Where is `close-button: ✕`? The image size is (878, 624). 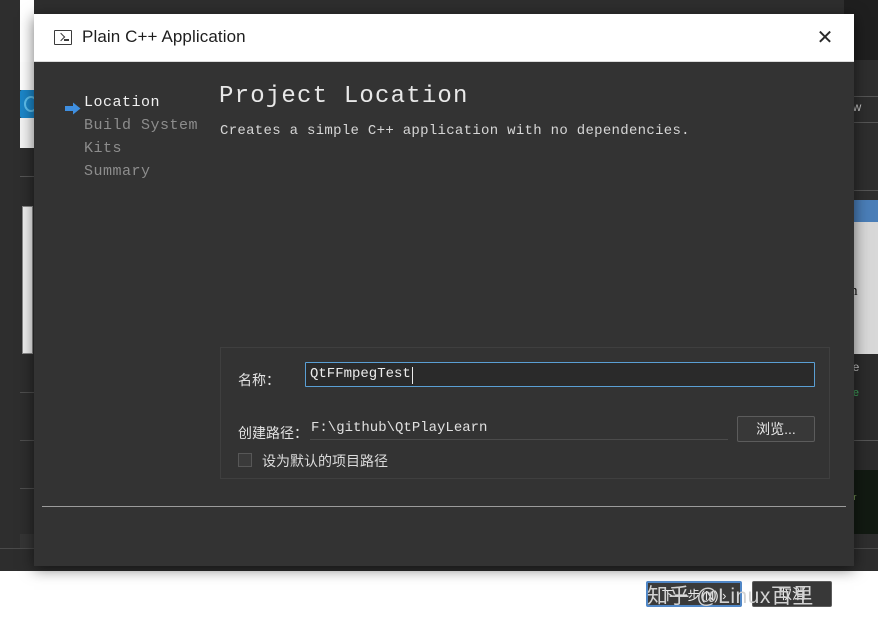 close-button: ✕ is located at coordinates (825, 37).